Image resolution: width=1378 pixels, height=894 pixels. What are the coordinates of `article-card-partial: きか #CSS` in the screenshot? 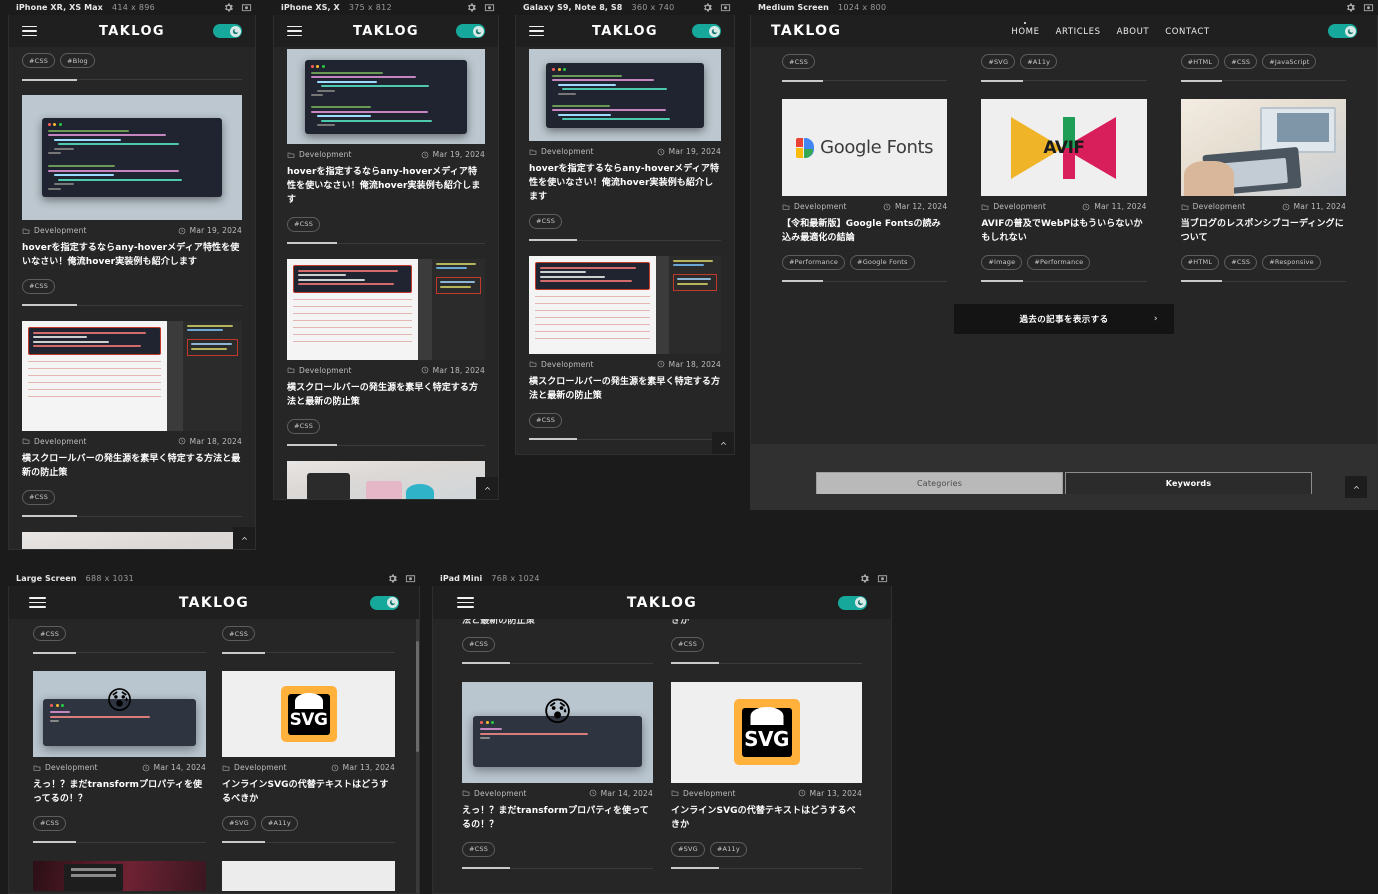 It's located at (766, 642).